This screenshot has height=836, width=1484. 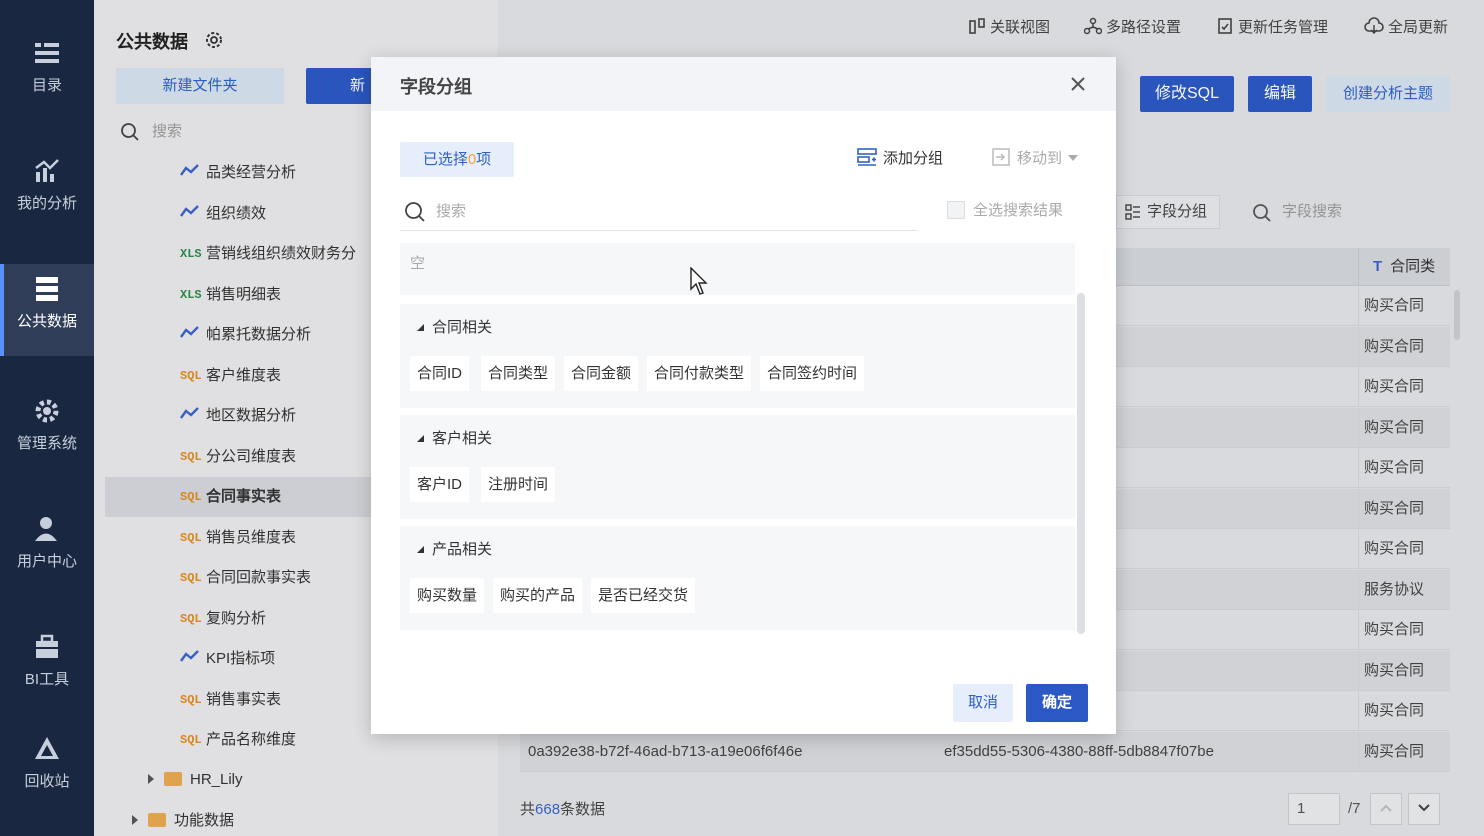 What do you see at coordinates (46, 529) in the screenshot?
I see `user-icon` at bounding box center [46, 529].